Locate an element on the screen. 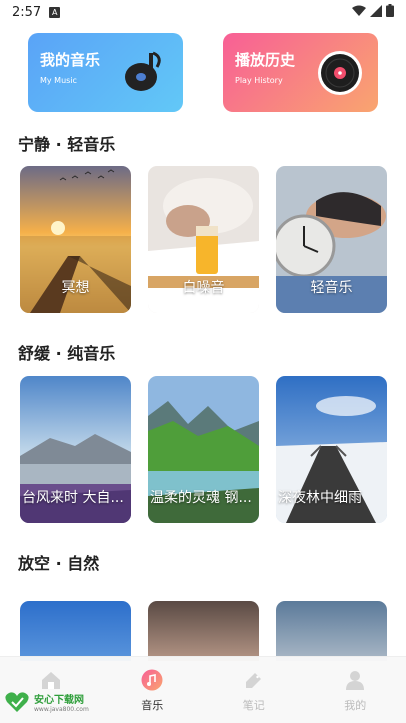 The image size is (406, 723). status-bar: 2:57 A is located at coordinates (203, 12).